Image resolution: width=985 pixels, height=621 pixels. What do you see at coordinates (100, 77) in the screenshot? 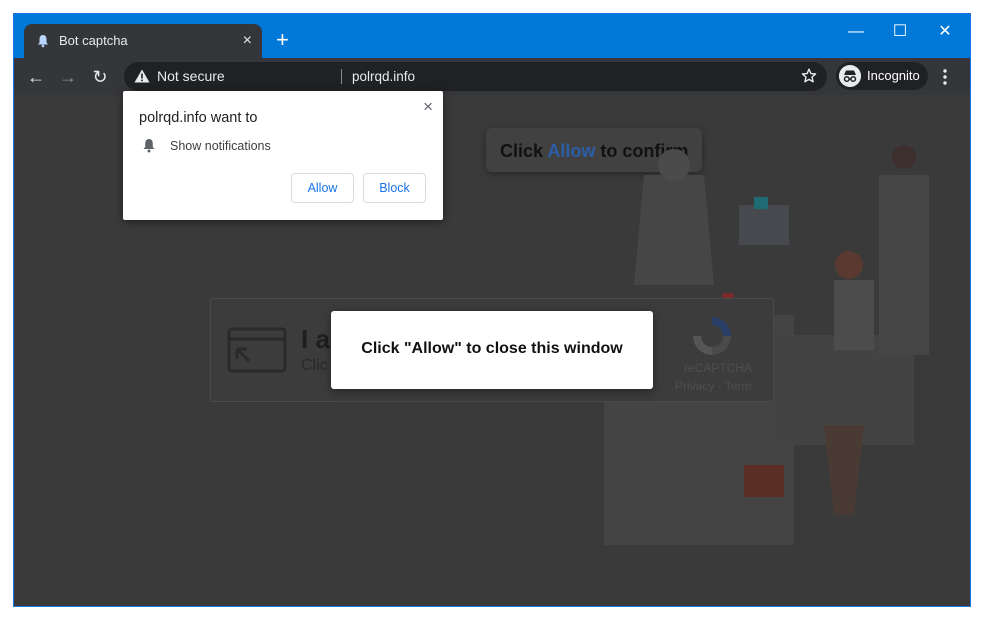
I see `reload-button: ↻` at bounding box center [100, 77].